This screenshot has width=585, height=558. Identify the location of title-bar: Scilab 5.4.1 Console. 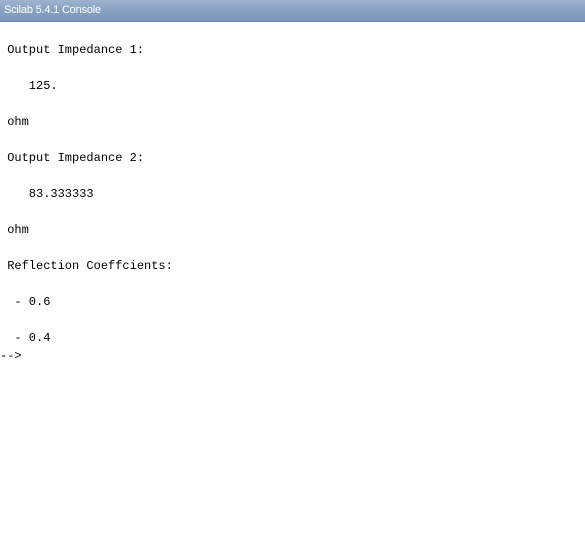
(292, 11).